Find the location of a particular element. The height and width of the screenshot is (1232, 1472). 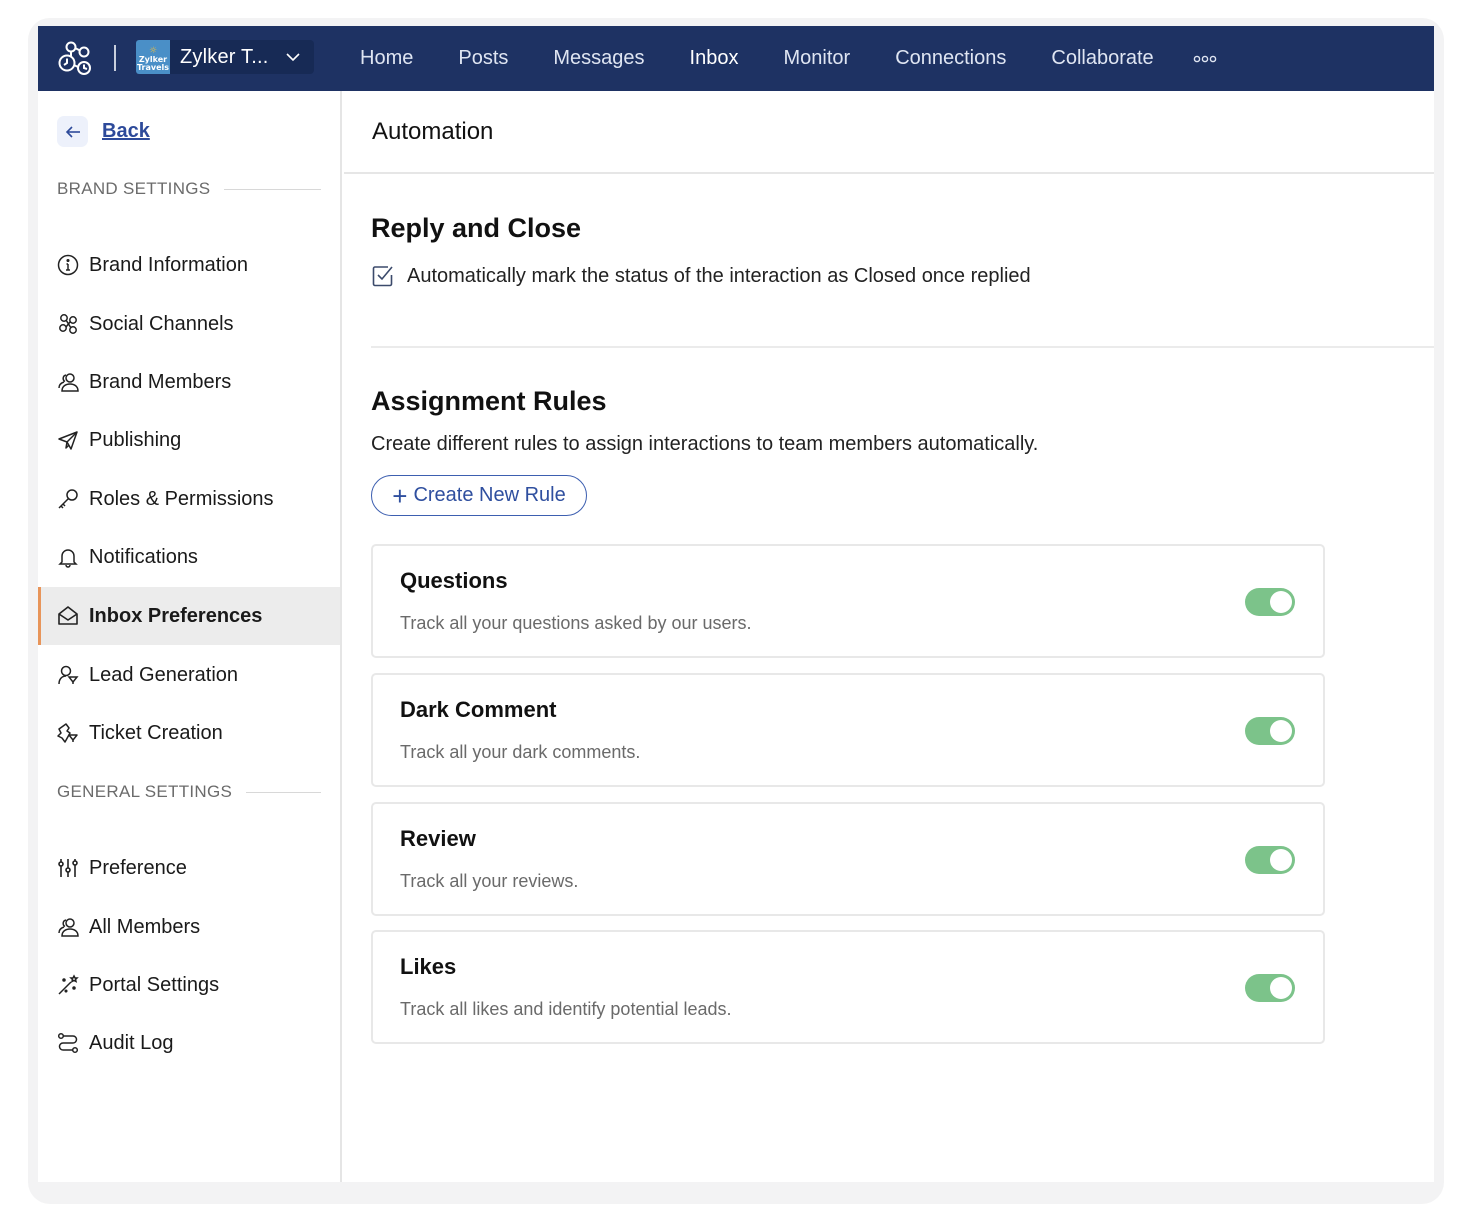

nav-posts: Posts is located at coordinates (483, 58).